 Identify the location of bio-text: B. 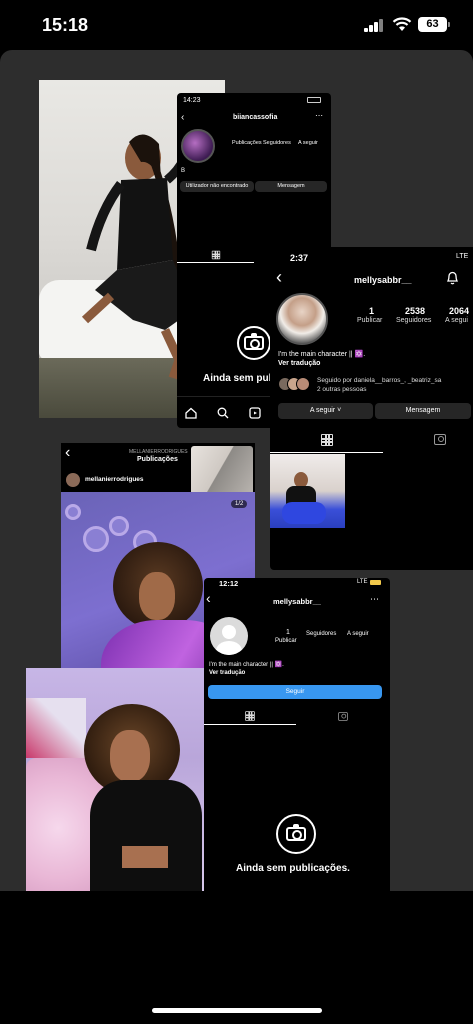
(183, 171).